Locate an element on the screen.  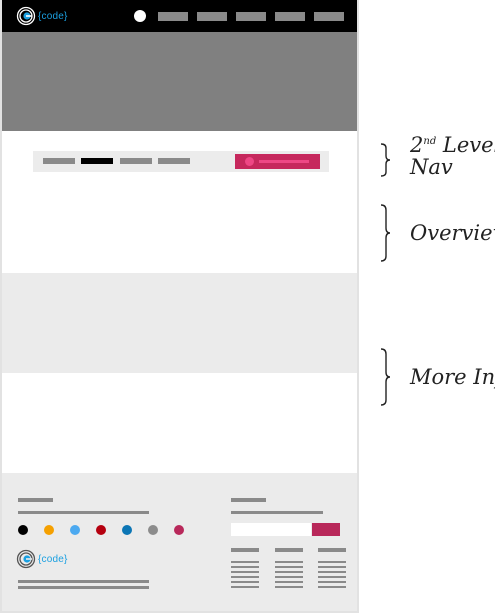
header-logo: {code} is located at coordinates (42, 16).